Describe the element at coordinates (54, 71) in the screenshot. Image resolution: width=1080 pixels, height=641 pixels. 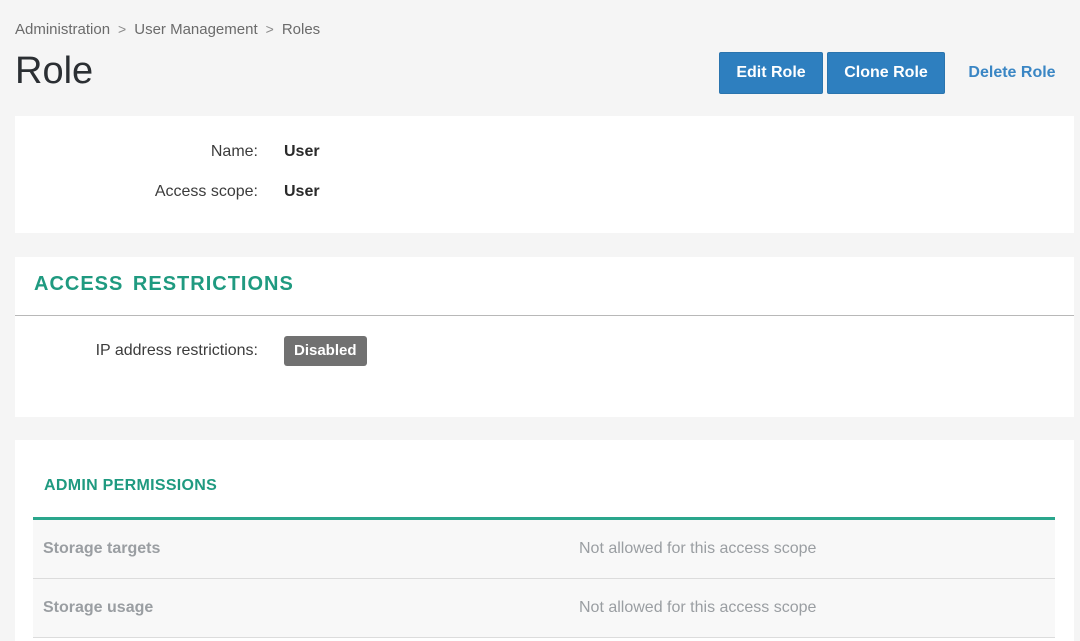
I see `page-title: Role` at that location.